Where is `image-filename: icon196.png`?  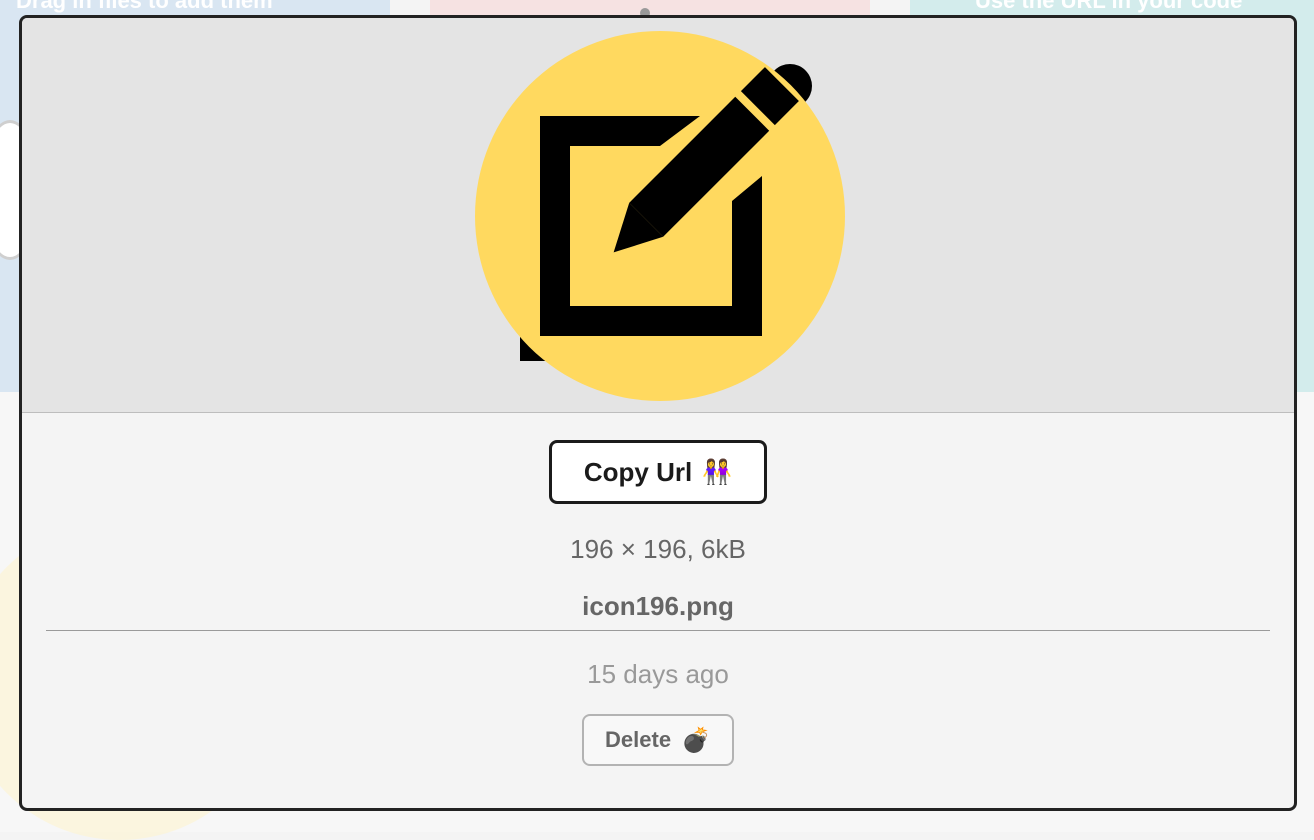
image-filename: icon196.png is located at coordinates (658, 606).